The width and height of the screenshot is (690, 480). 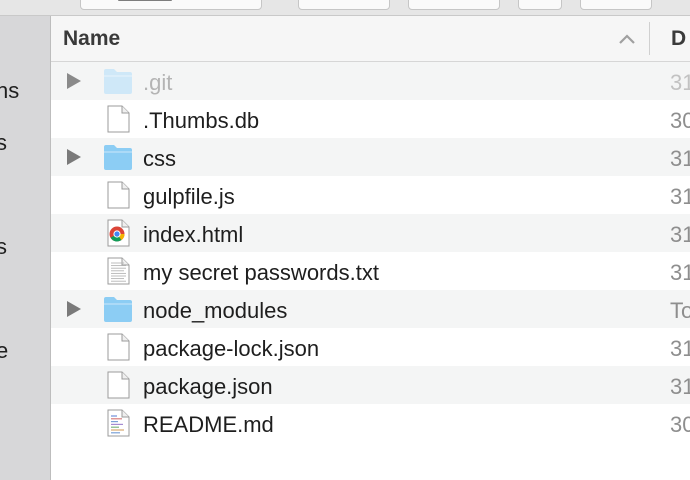 I want to click on file-name: css, so click(x=159, y=158).